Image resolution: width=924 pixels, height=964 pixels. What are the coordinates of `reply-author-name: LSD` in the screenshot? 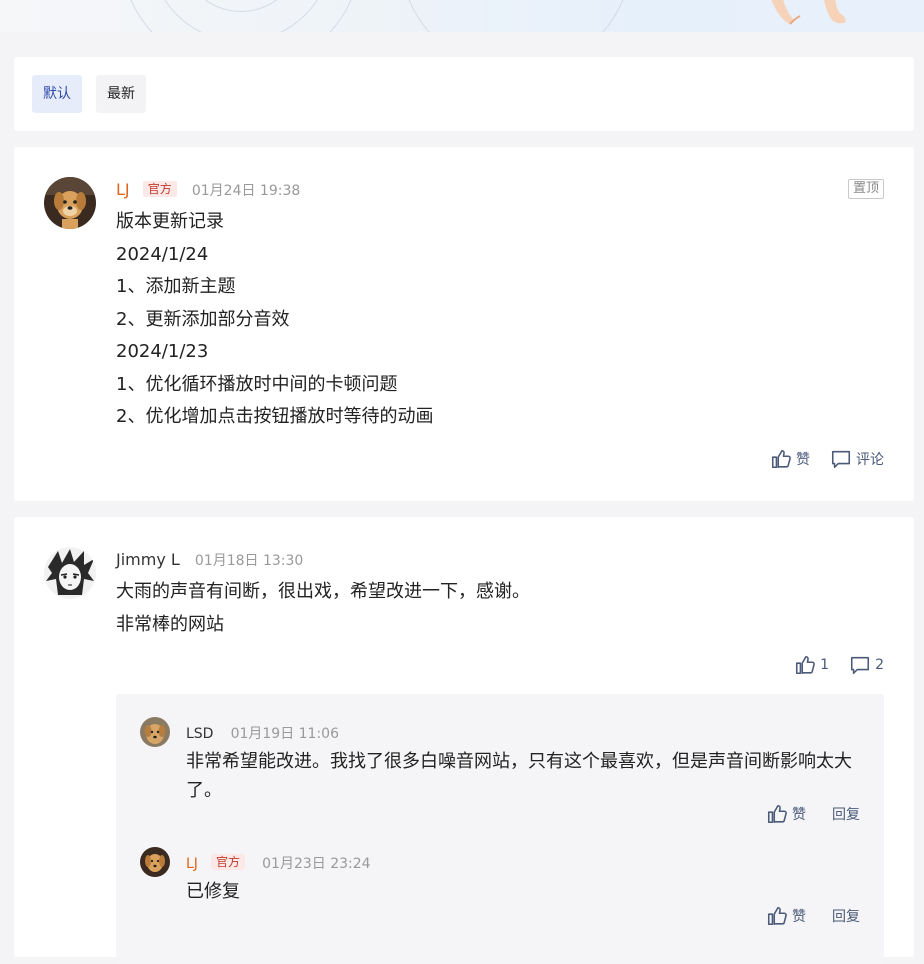 It's located at (199, 734).